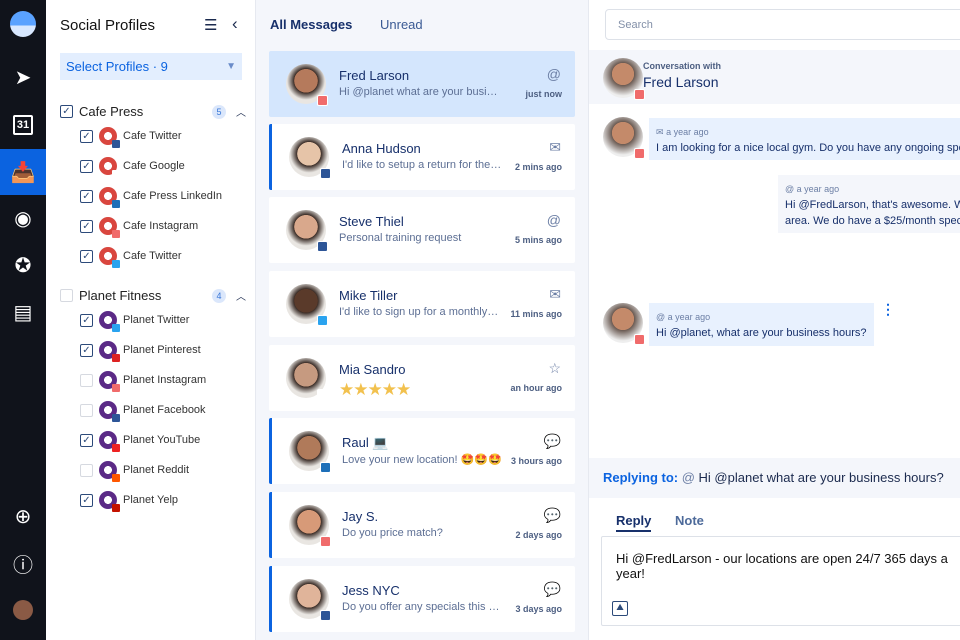 Image resolution: width=960 pixels, height=640 pixels. What do you see at coordinates (151, 197) in the screenshot?
I see `profile-item: ✓ Cafe Press LinkedIn` at bounding box center [151, 197].